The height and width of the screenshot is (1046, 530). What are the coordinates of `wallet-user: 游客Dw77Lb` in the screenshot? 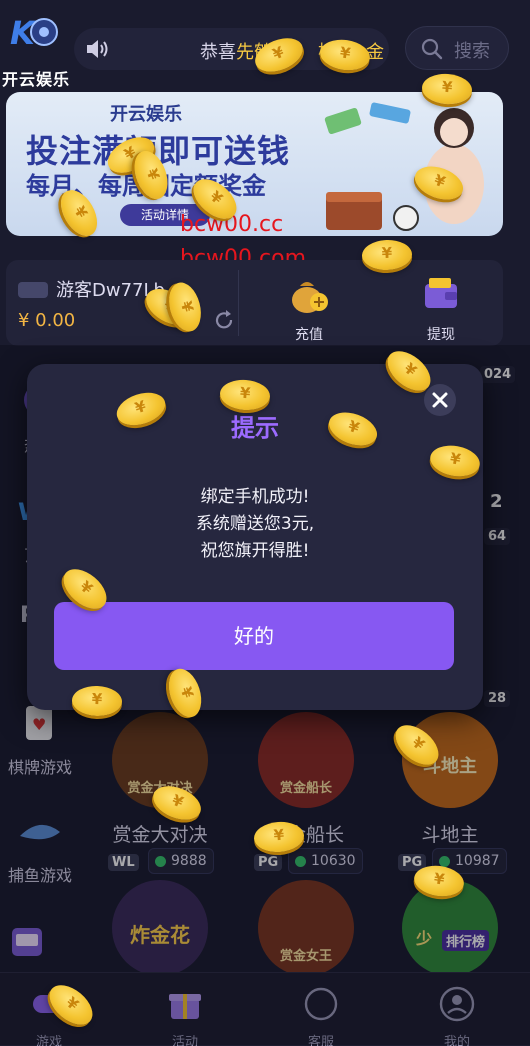 It's located at (91, 289).